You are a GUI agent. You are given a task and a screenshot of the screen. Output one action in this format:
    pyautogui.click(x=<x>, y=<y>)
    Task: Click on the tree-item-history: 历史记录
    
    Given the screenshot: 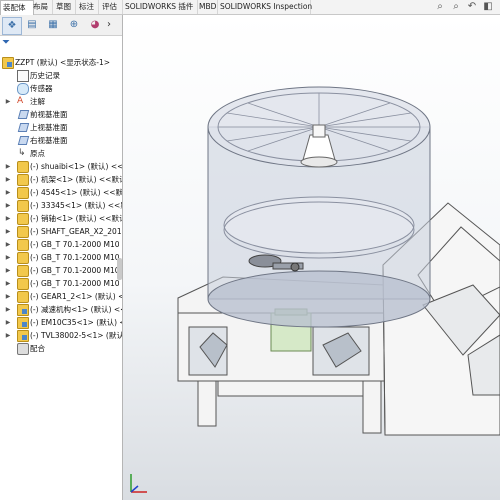 What is the action you would take?
    pyautogui.click(x=61, y=75)
    